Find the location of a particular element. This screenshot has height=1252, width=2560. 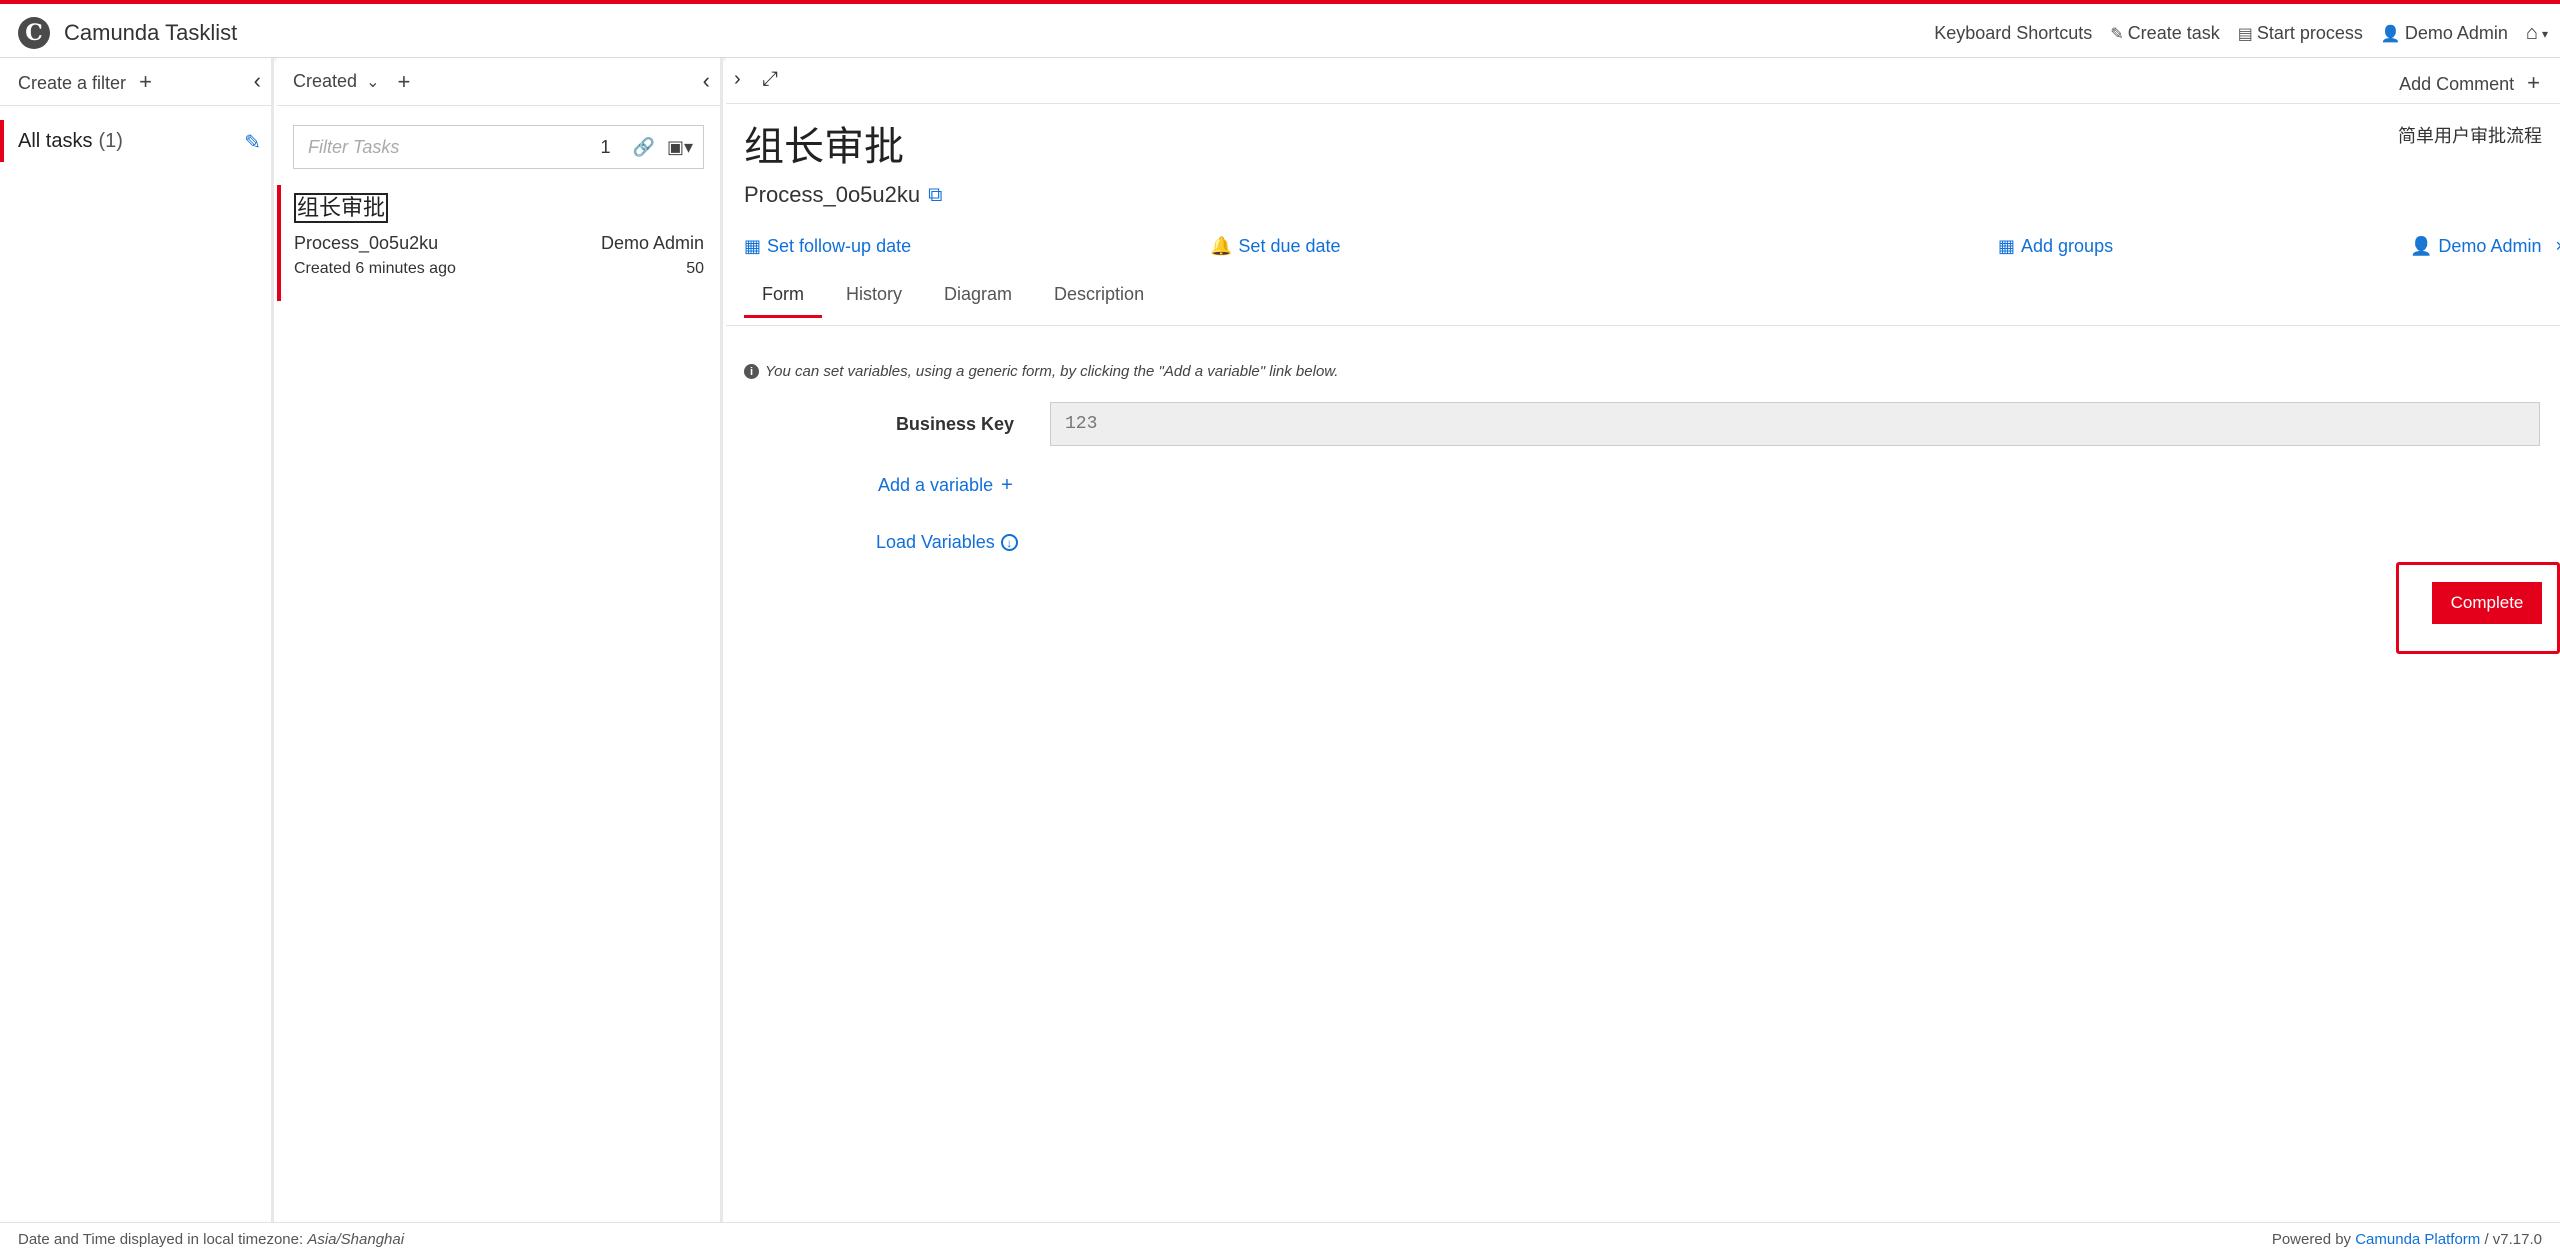

task-list-header: Created ⌄ + ‹ is located at coordinates (498, 82).